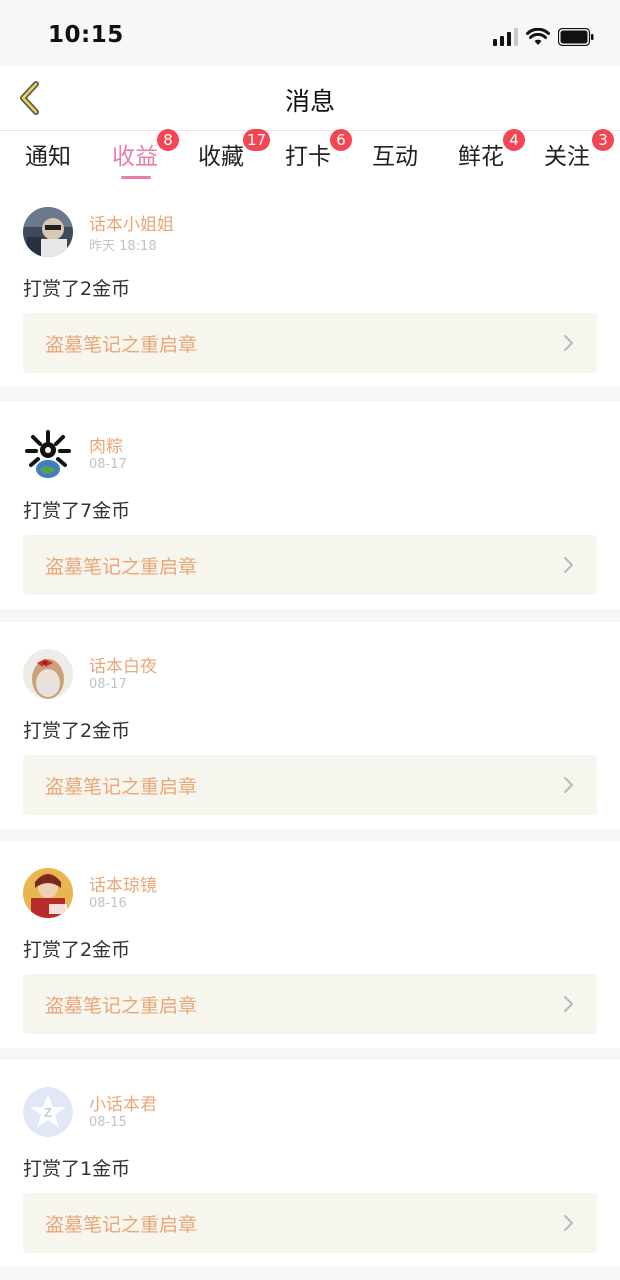  I want to click on battery-icon, so click(576, 37).